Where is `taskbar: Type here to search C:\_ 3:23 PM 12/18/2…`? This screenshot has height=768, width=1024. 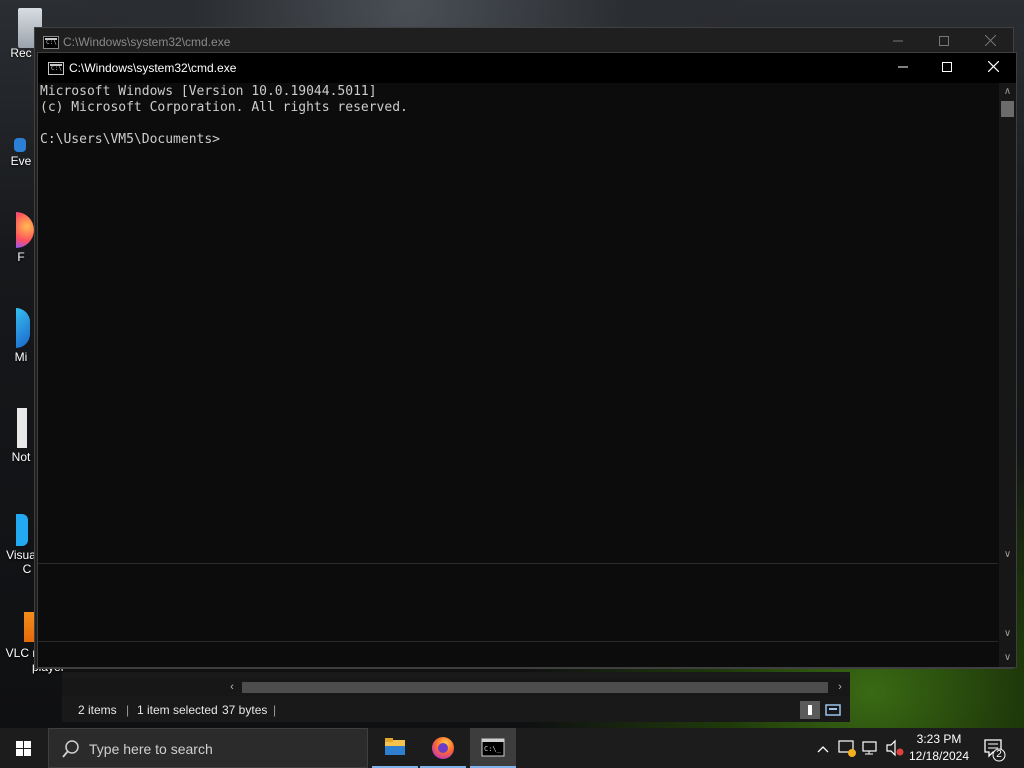
taskbar: Type here to search C:\_ 3:23 PM 12/18/2… is located at coordinates (512, 748).